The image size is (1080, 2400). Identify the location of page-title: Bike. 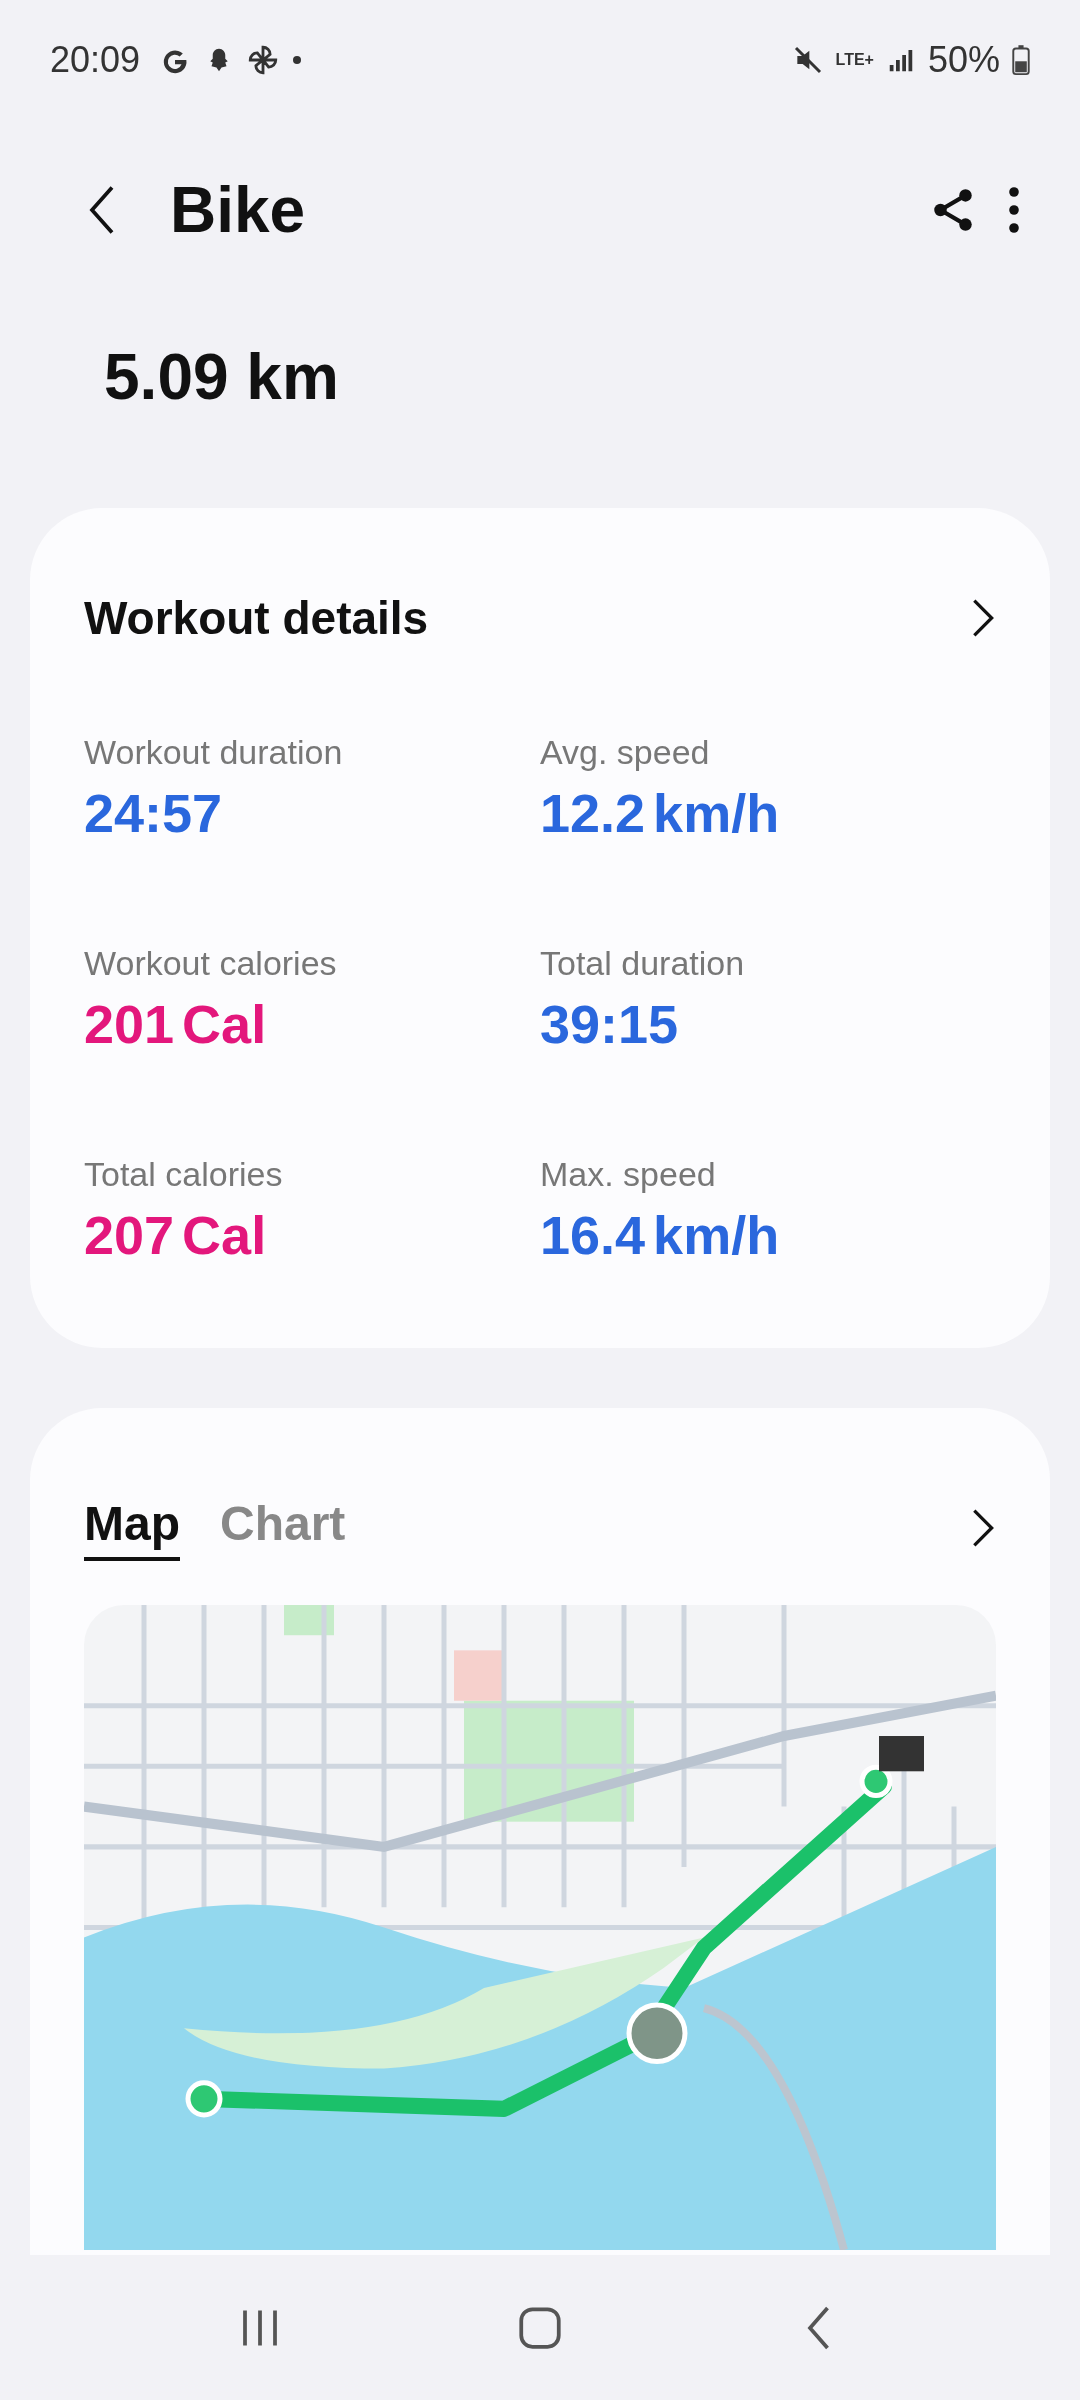
(238, 210).